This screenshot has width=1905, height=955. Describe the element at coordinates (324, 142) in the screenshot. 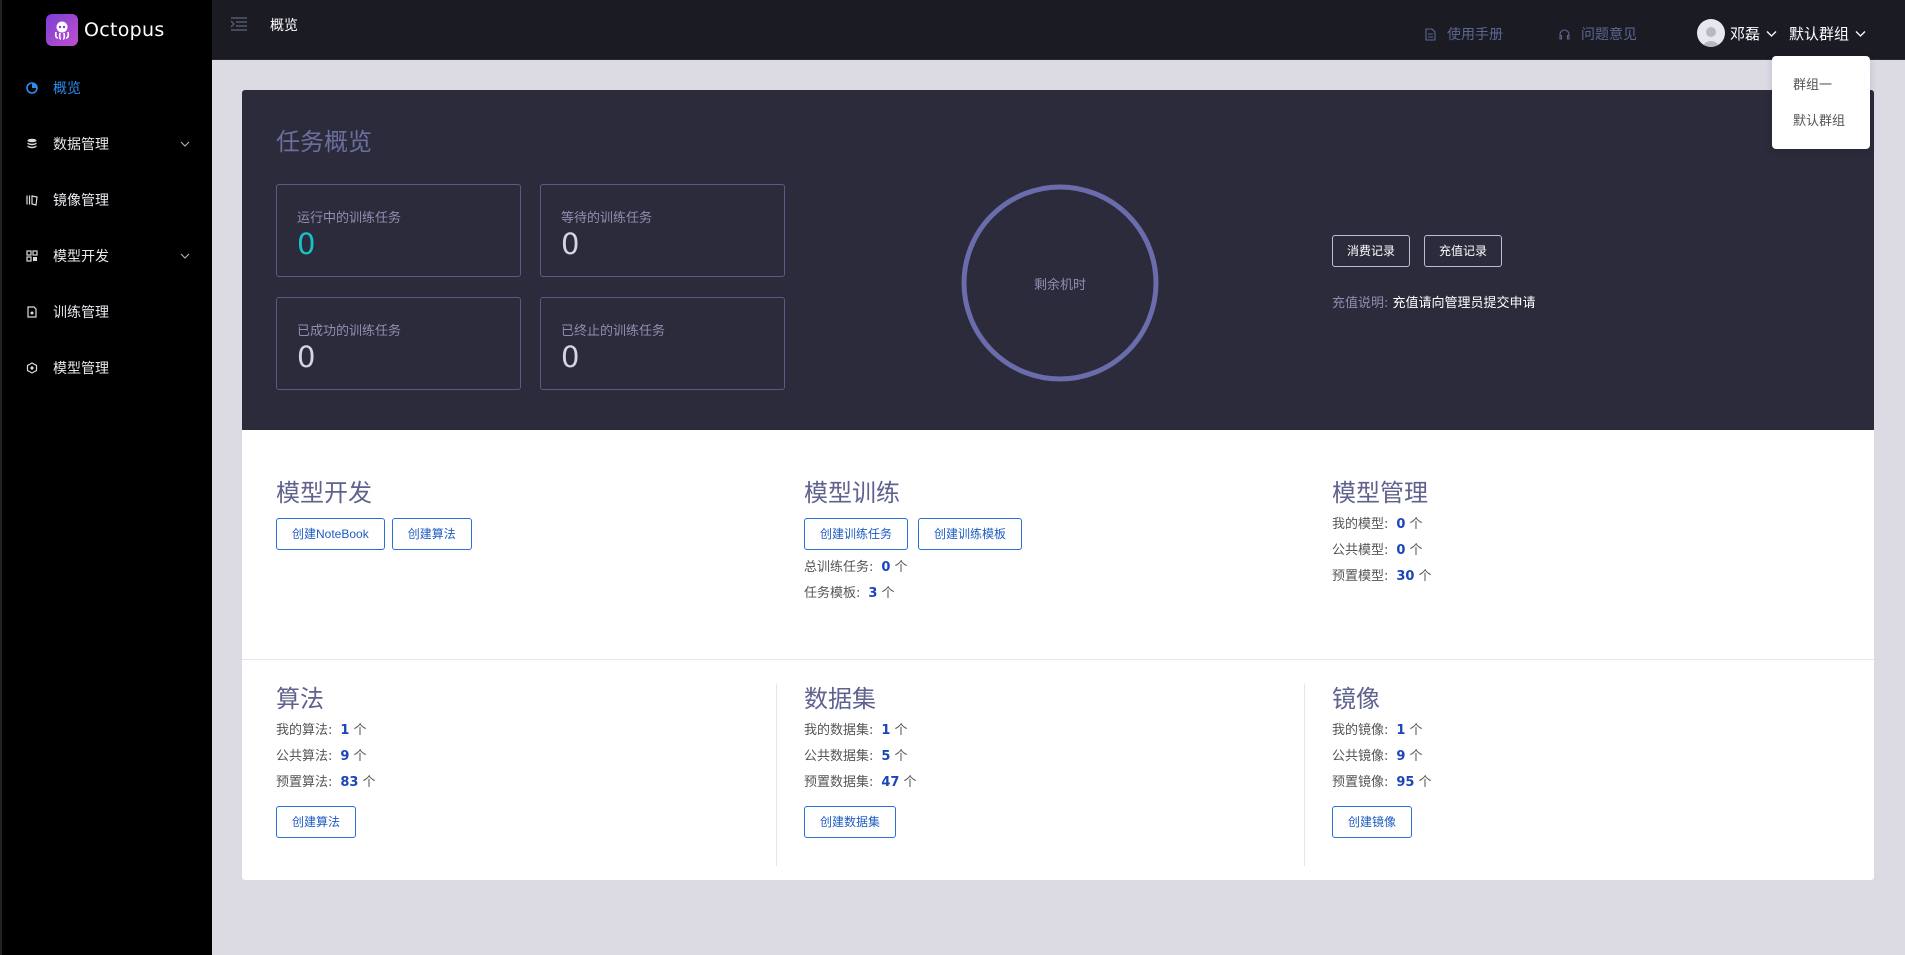

I see `task-overview-title: 任务概览` at that location.